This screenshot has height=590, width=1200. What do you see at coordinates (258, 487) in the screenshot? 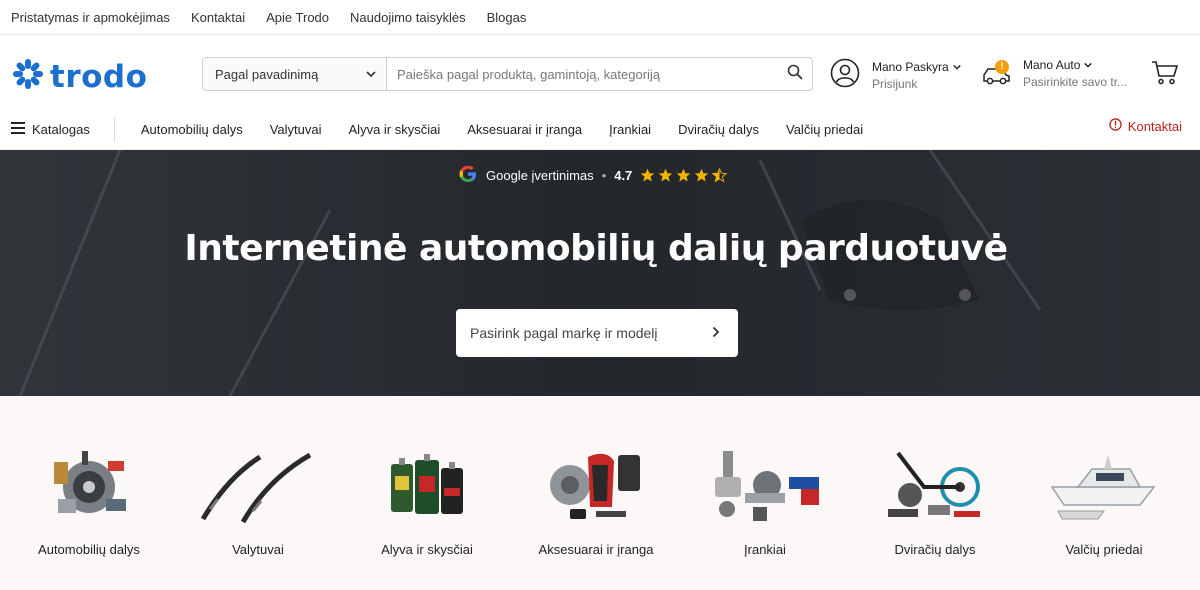
I see `wipers-image` at bounding box center [258, 487].